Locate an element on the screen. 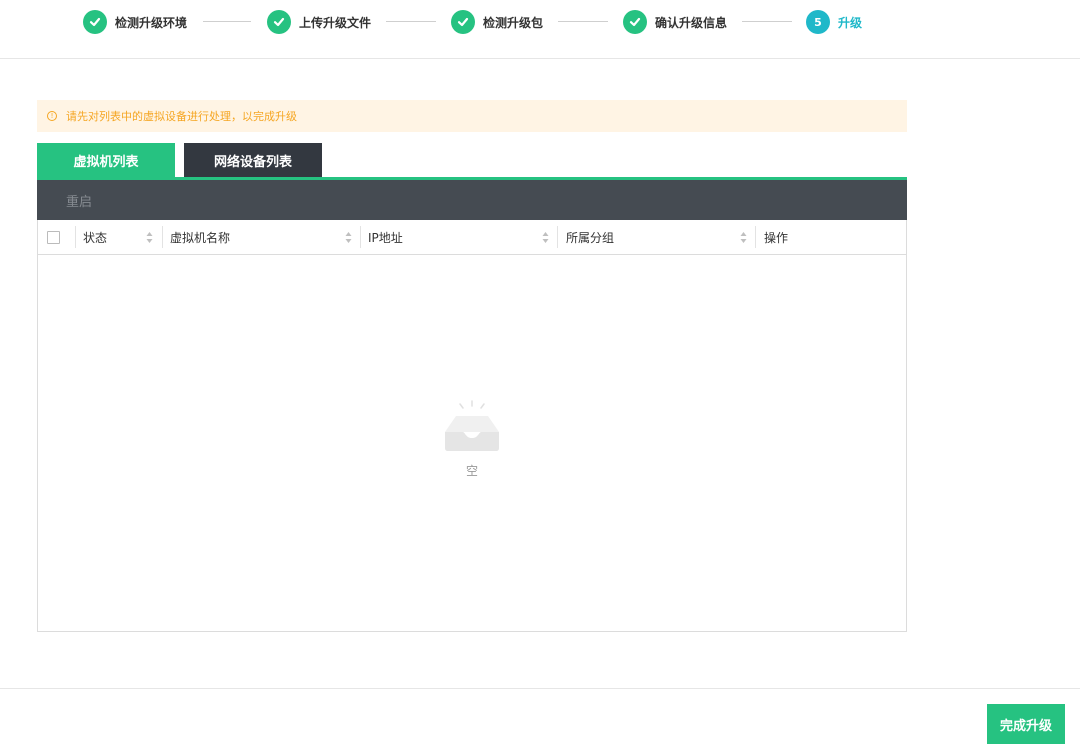  step-label: 检测升级包 is located at coordinates (513, 22).